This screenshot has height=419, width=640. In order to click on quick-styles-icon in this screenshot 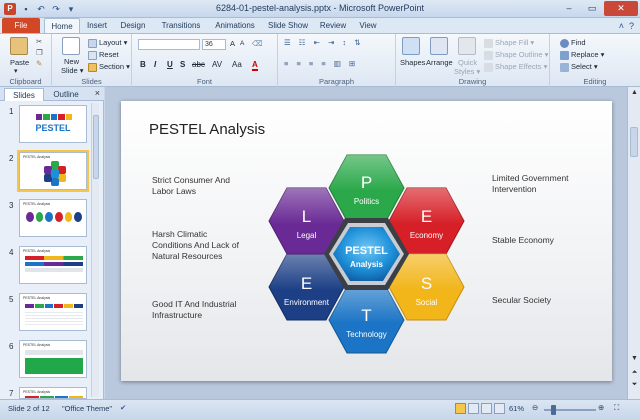, I will do `click(467, 46)`.